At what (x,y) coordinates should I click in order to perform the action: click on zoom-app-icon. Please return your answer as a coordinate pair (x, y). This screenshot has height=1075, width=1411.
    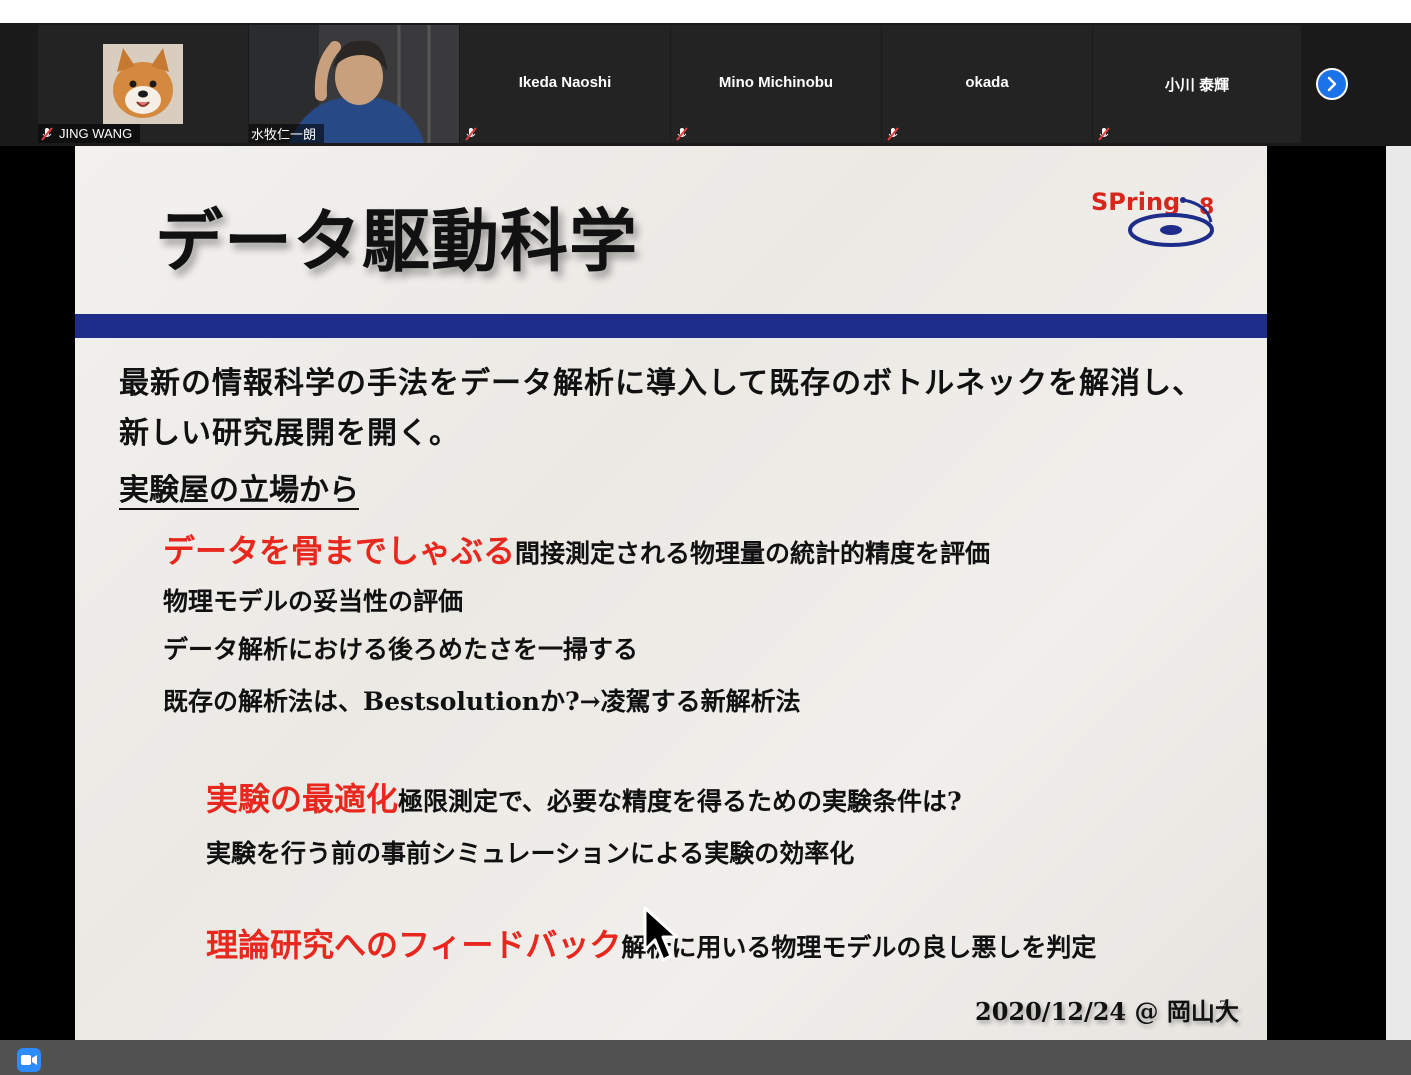
    Looking at the image, I should click on (29, 1060).